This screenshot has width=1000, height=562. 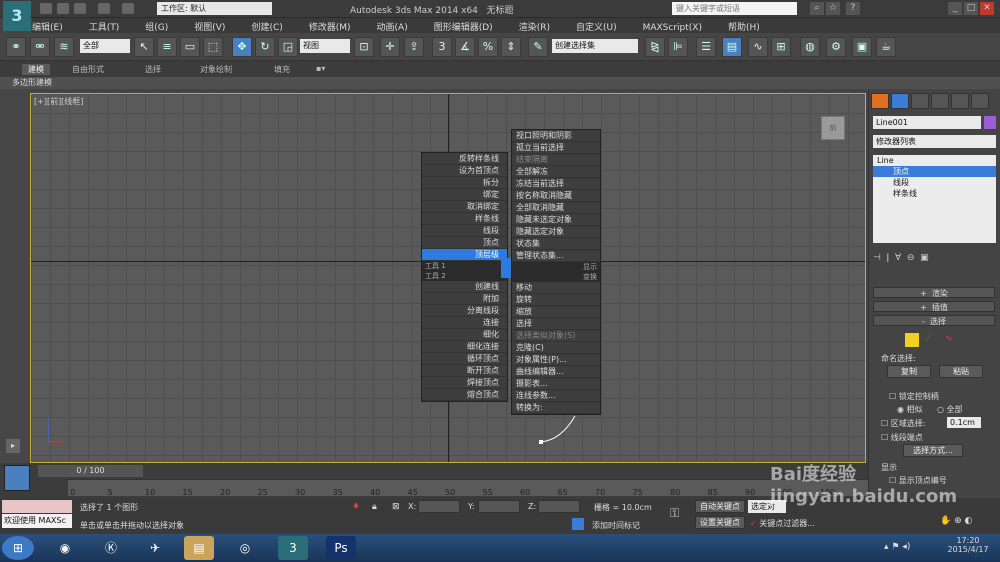 What do you see at coordinates (464, 231) in the screenshot?
I see `quad-left-item: 线段` at bounding box center [464, 231].